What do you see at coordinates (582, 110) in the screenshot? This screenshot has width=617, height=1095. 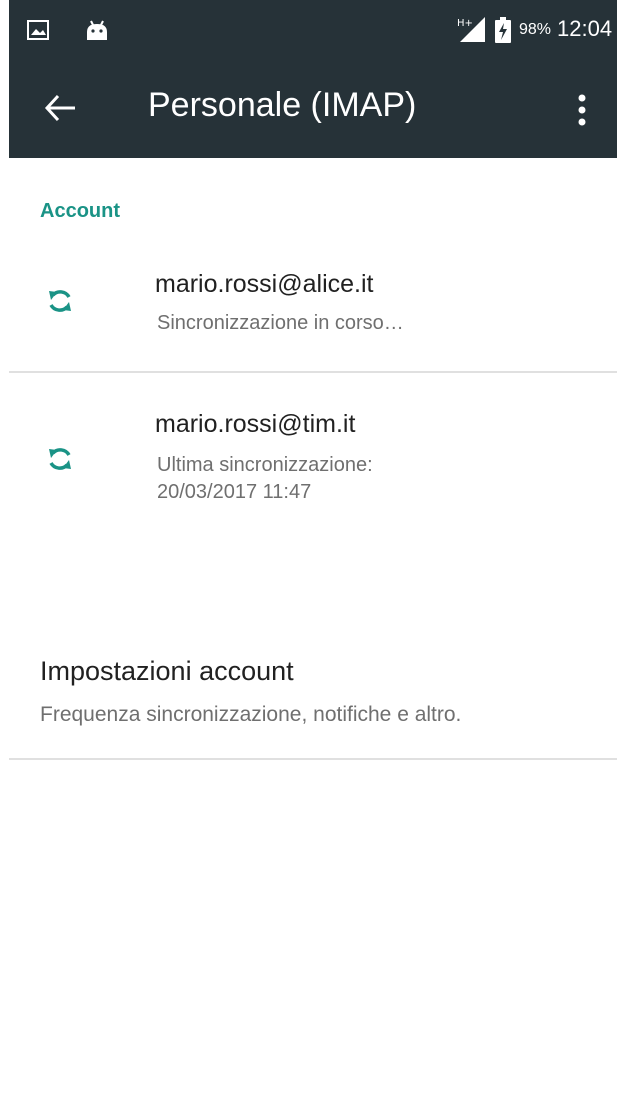 I see `overflow-menu-button` at bounding box center [582, 110].